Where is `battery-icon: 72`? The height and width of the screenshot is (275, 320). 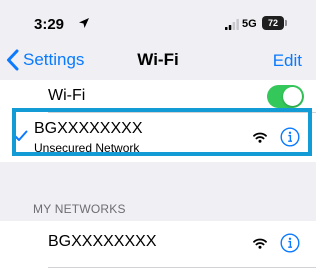 battery-icon: 72 is located at coordinates (273, 23).